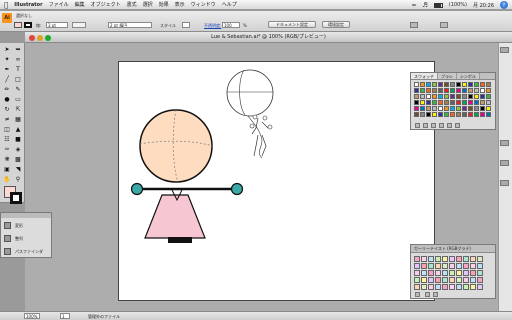 The height and width of the screenshot is (320, 512). What do you see at coordinates (26, 215) in the screenshot?
I see `panel-grip` at bounding box center [26, 215].